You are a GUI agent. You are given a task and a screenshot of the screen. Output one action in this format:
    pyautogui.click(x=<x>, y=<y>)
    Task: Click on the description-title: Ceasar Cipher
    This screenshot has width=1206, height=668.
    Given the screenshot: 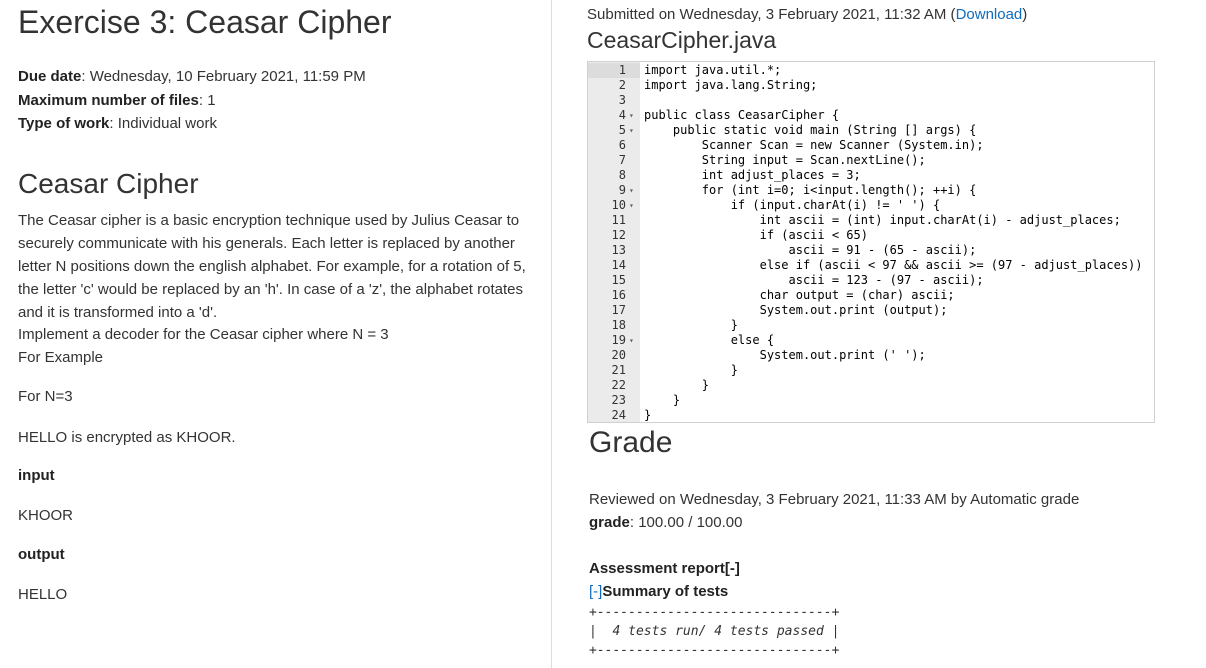 What is the action you would take?
    pyautogui.click(x=108, y=183)
    